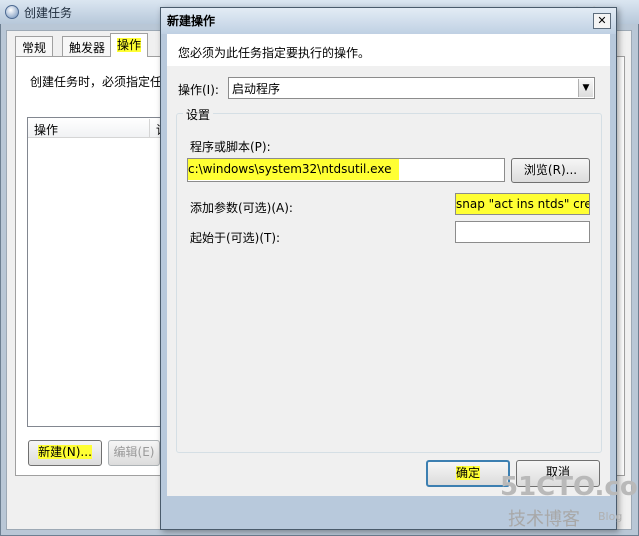 Image resolution: width=639 pixels, height=536 pixels. I want to click on dialog-instruction: 您必须为此任务指定要执行的操作。, so click(274, 53).